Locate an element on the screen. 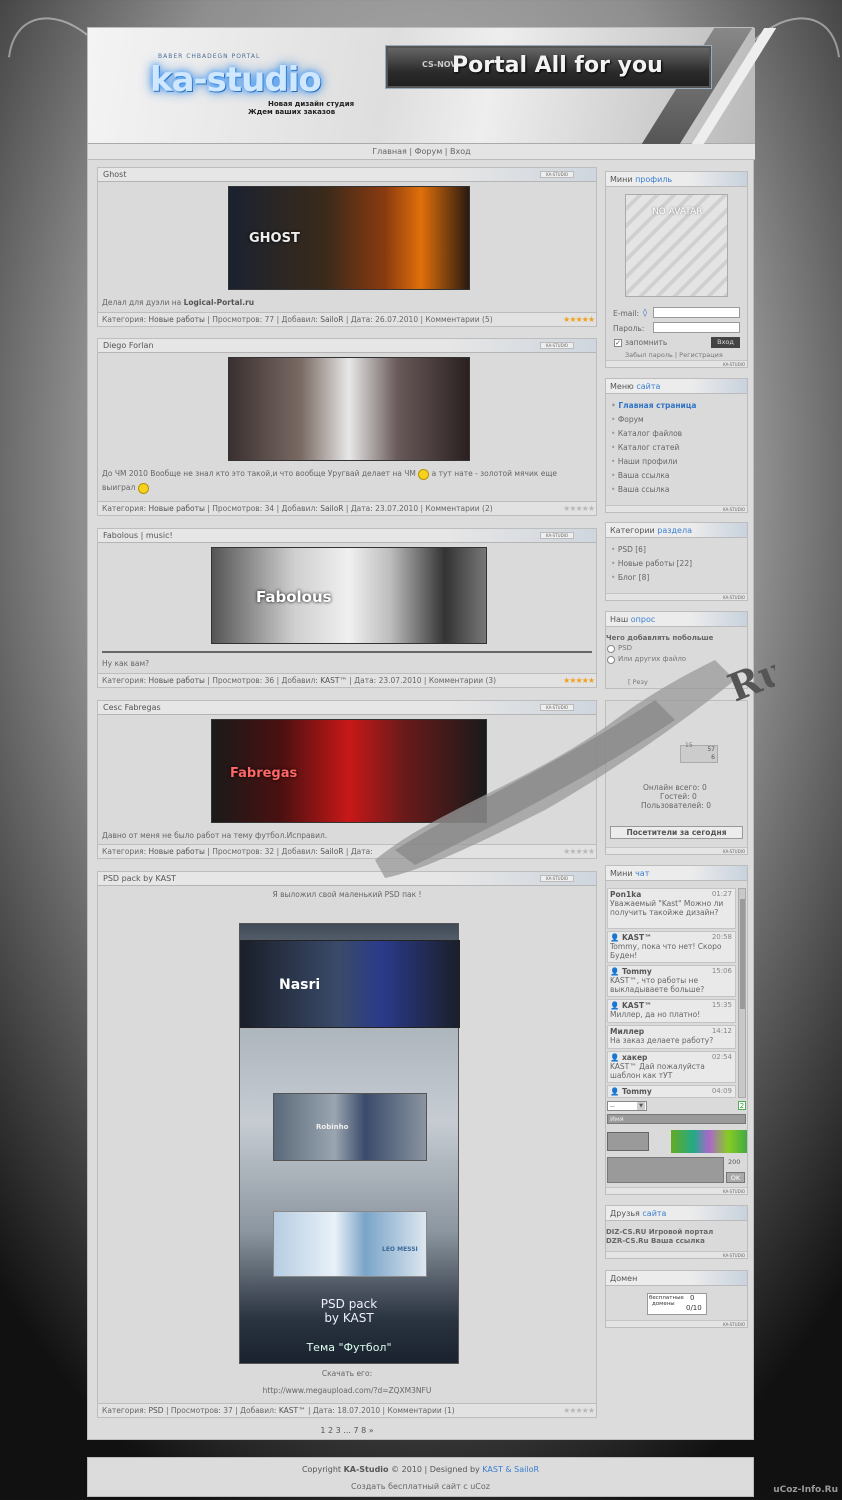 This screenshot has width=842, height=1500. menu-item-articles: Каталог статей is located at coordinates (645, 447).